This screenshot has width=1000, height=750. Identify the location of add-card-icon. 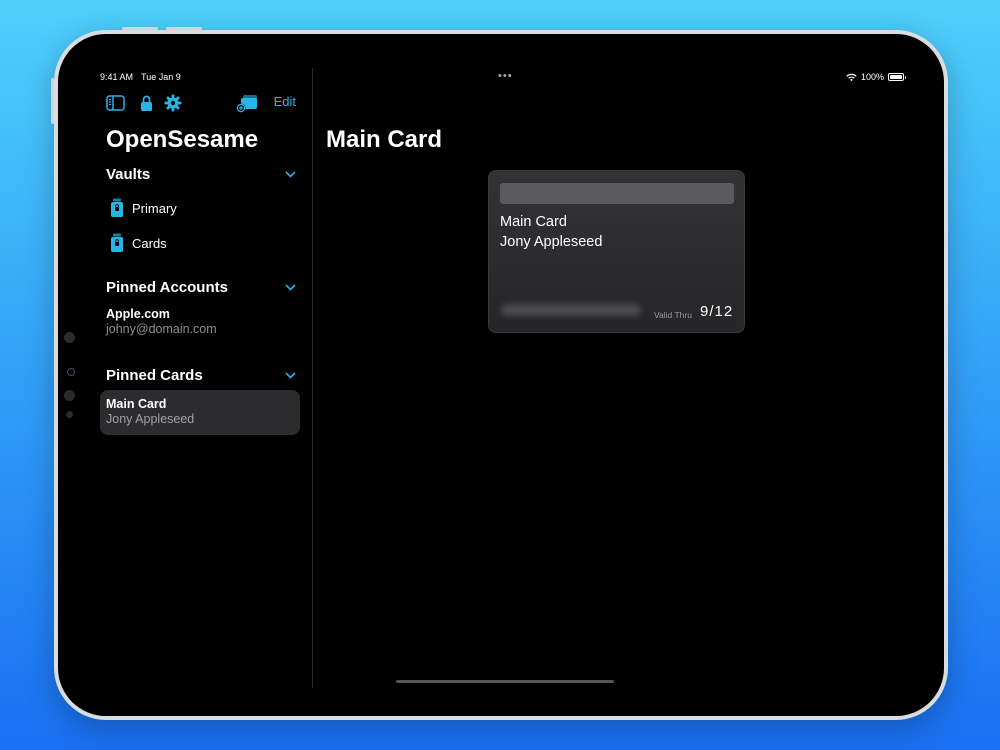
(247, 103).